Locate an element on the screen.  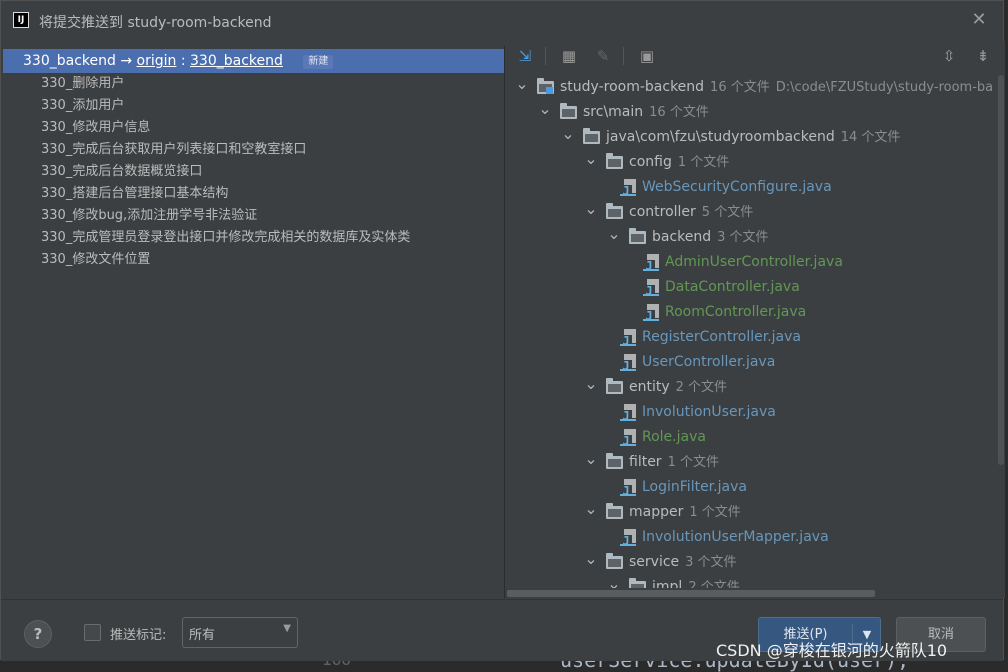
commit-item: 330_修改用户信息 is located at coordinates (253, 128).